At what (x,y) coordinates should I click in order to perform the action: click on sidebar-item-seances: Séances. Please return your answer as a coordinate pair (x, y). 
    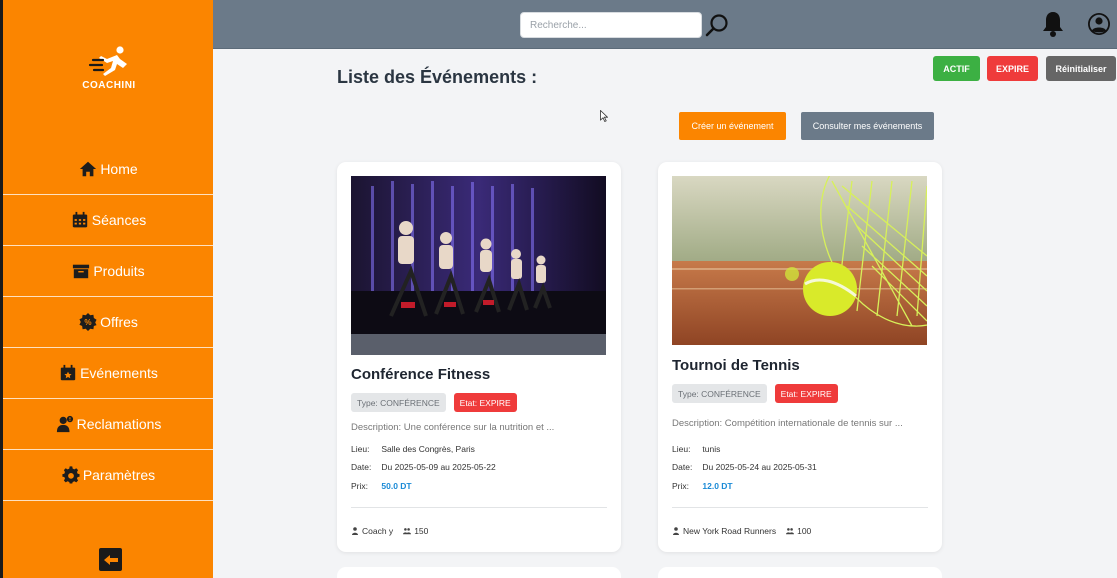
    Looking at the image, I should click on (108, 220).